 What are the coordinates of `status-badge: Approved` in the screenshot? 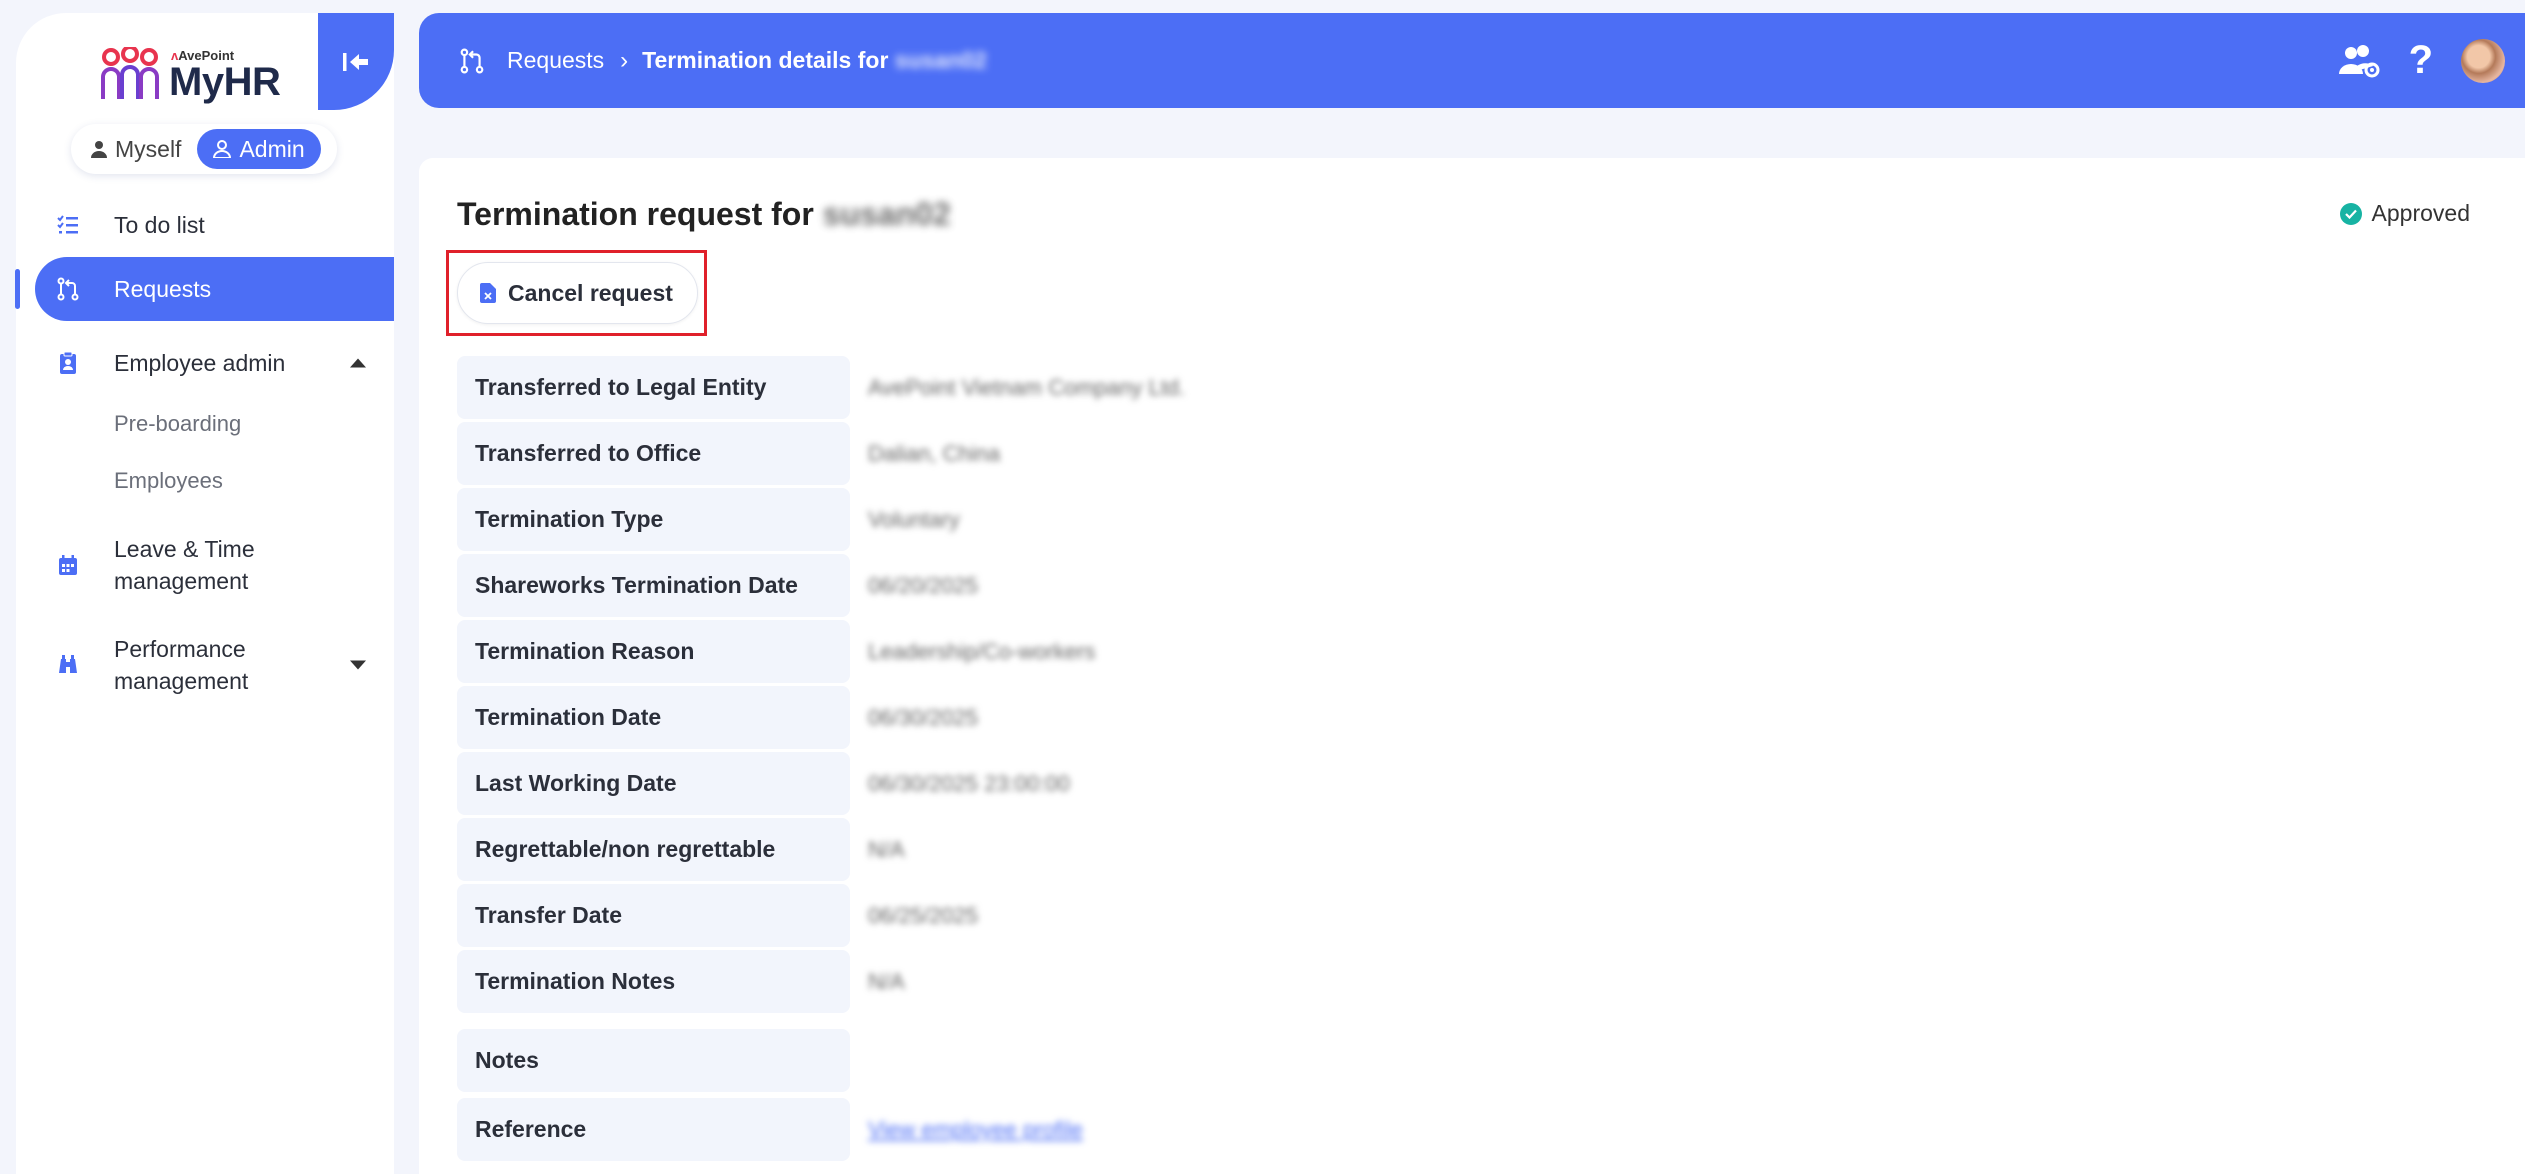 It's located at (2404, 213).